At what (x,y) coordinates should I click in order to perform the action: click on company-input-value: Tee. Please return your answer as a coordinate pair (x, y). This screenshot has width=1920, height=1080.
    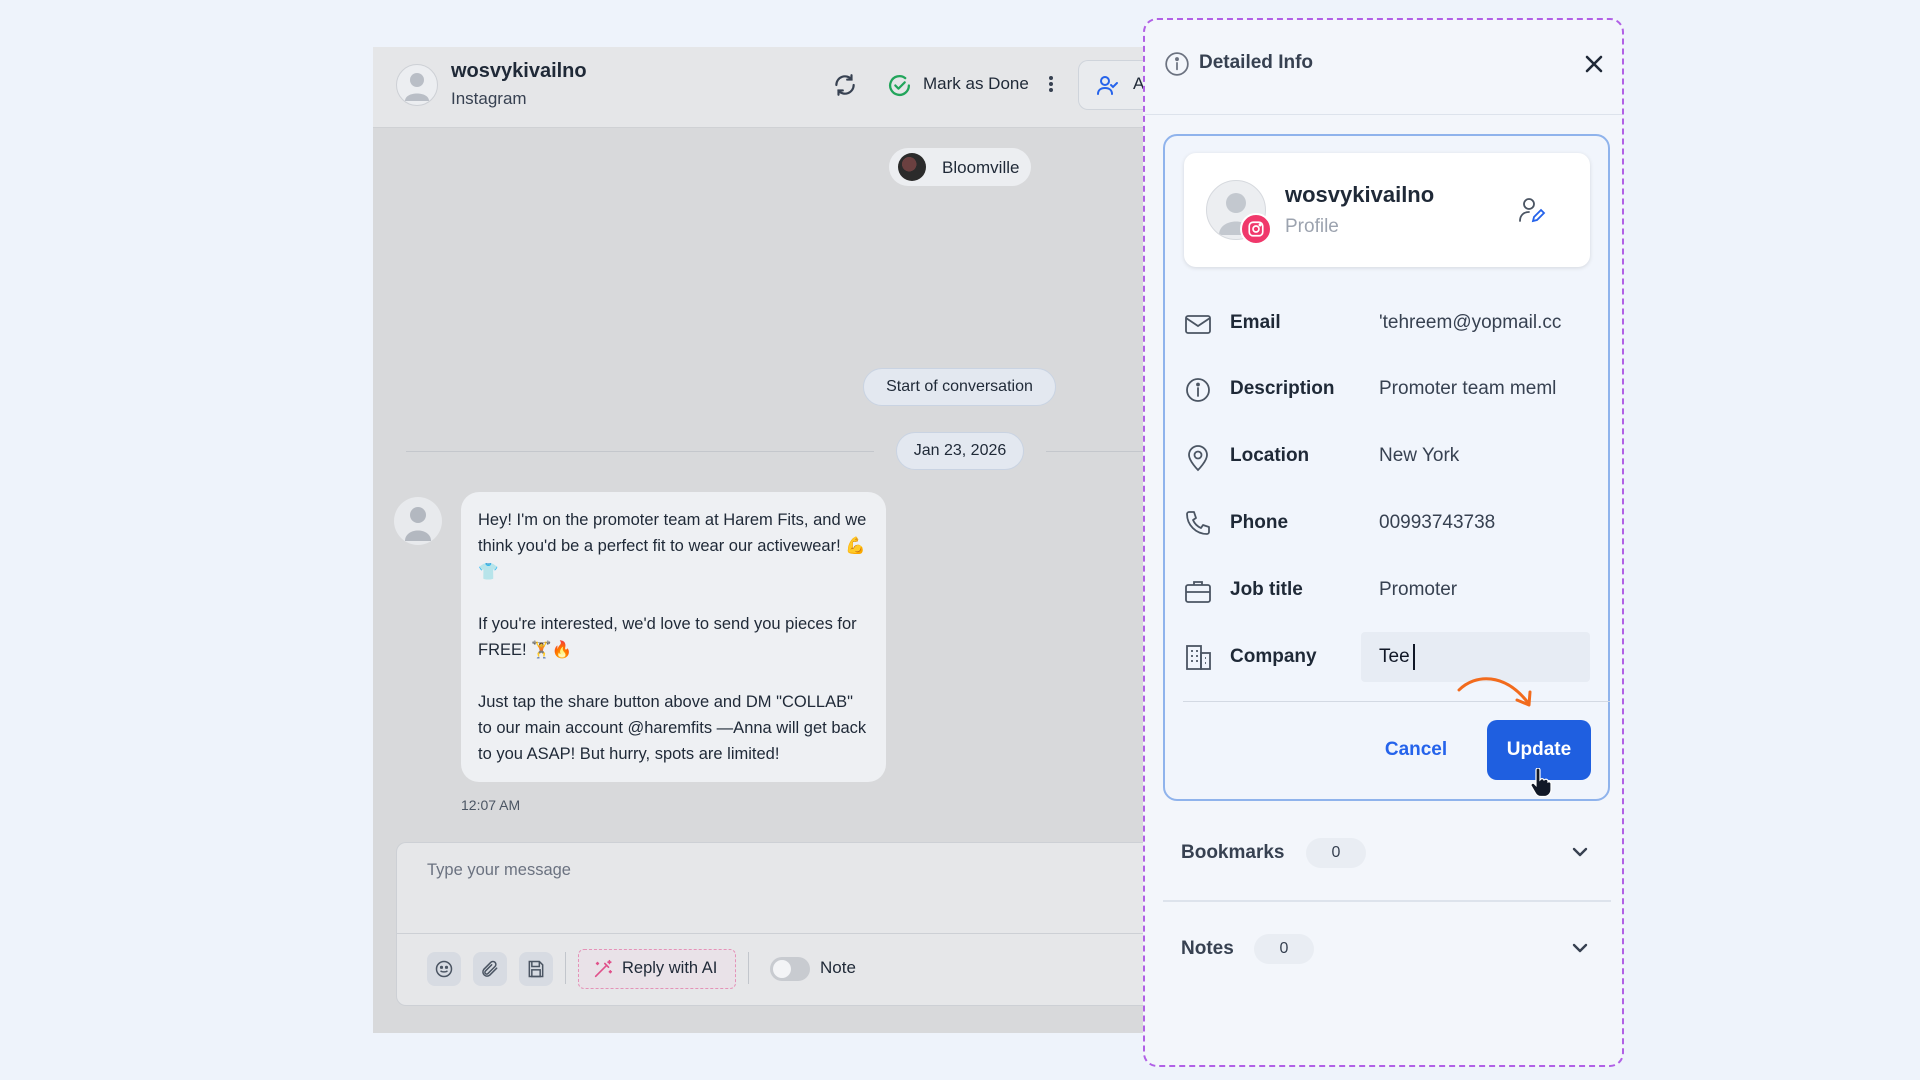
    Looking at the image, I should click on (1394, 656).